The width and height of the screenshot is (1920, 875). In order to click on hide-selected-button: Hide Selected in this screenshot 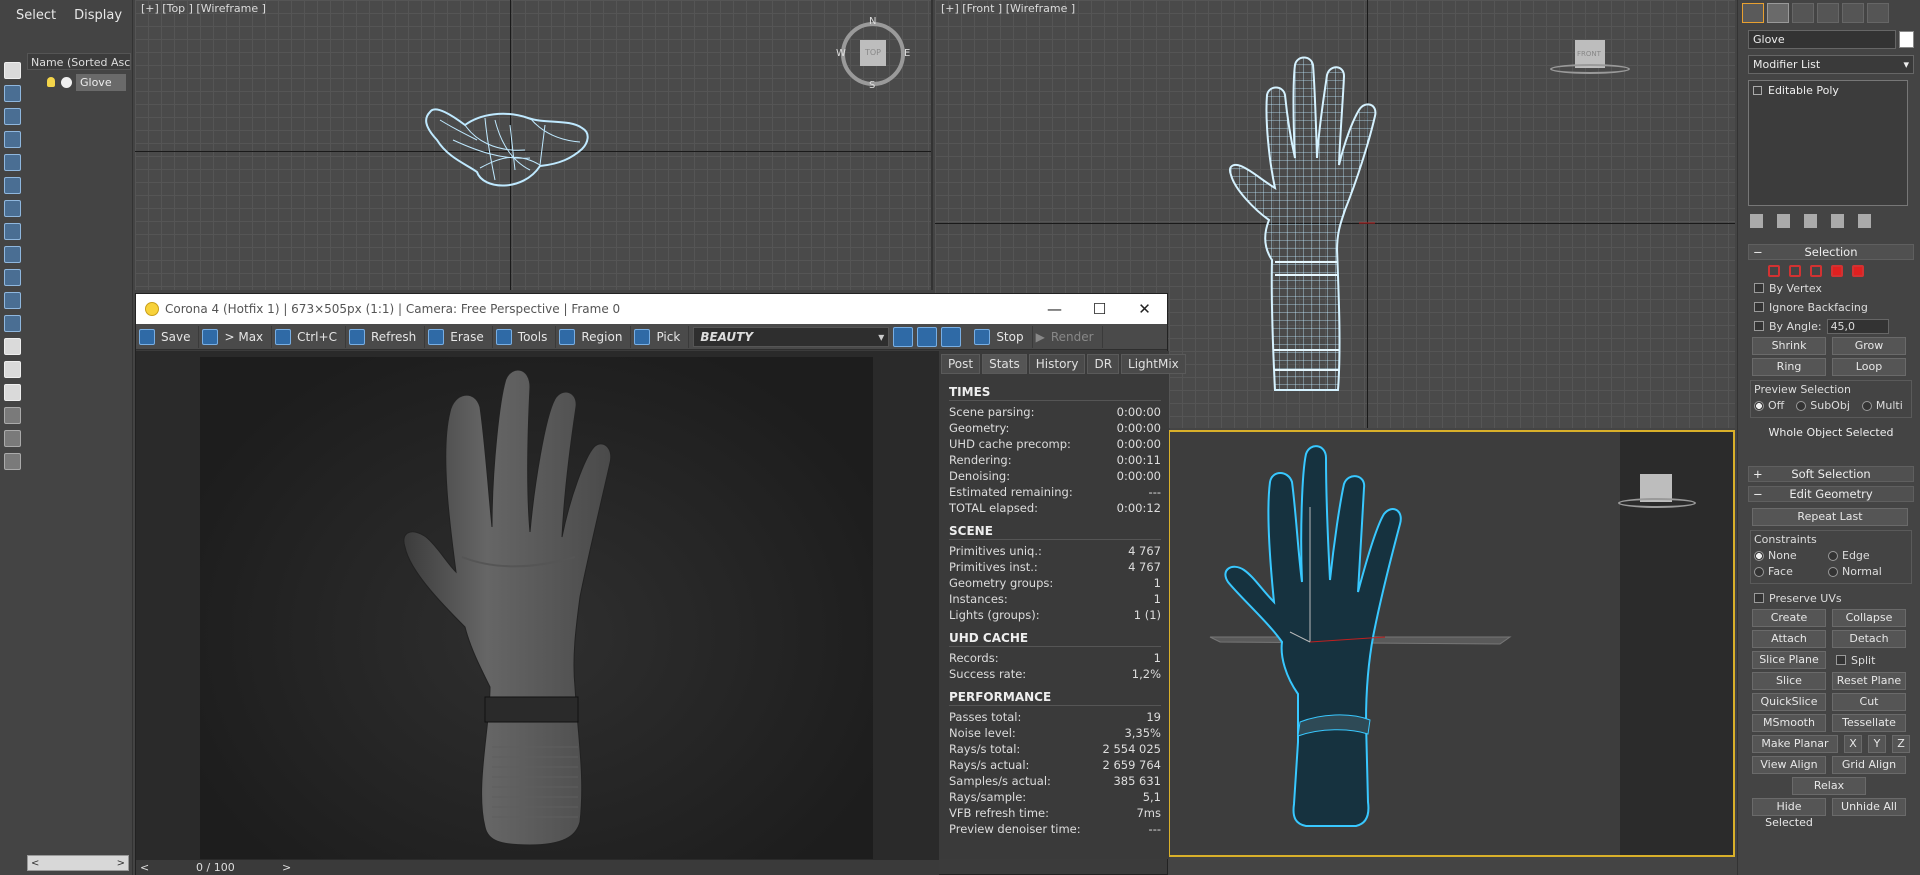, I will do `click(1789, 813)`.